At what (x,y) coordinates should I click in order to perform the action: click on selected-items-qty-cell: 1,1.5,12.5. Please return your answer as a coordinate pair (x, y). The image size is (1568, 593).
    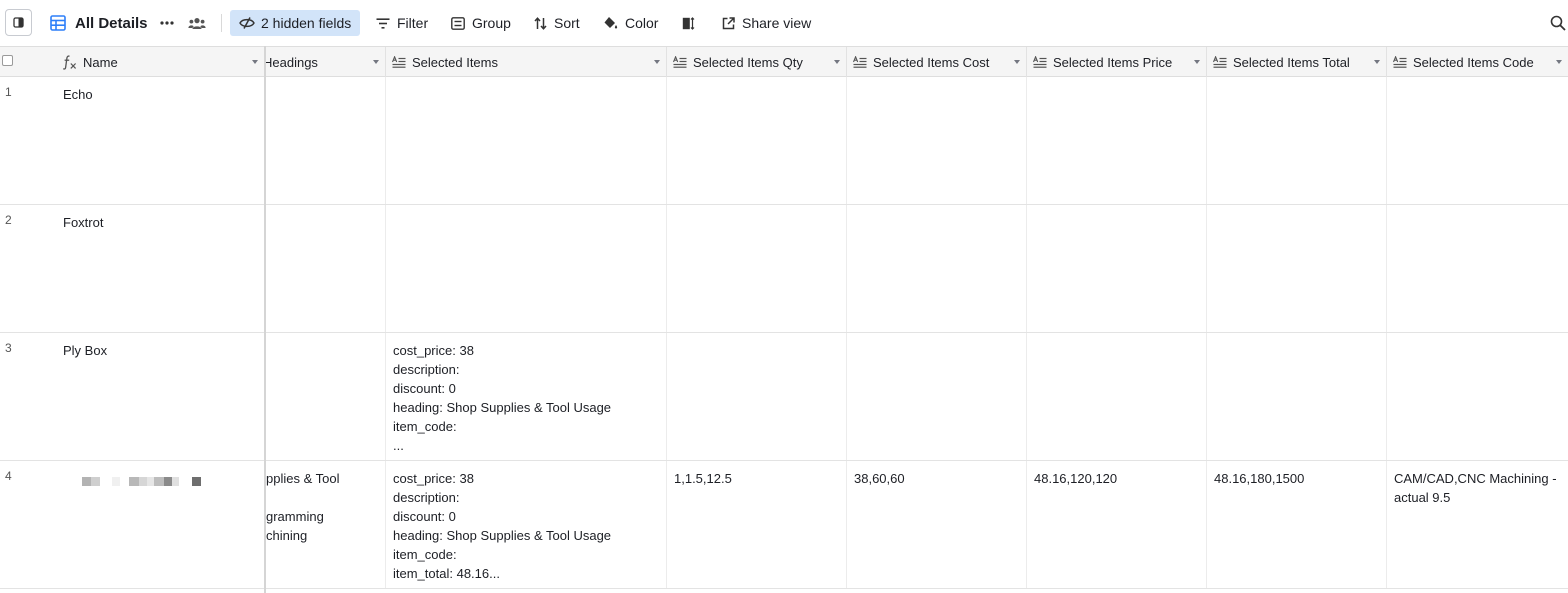
    Looking at the image, I should click on (757, 524).